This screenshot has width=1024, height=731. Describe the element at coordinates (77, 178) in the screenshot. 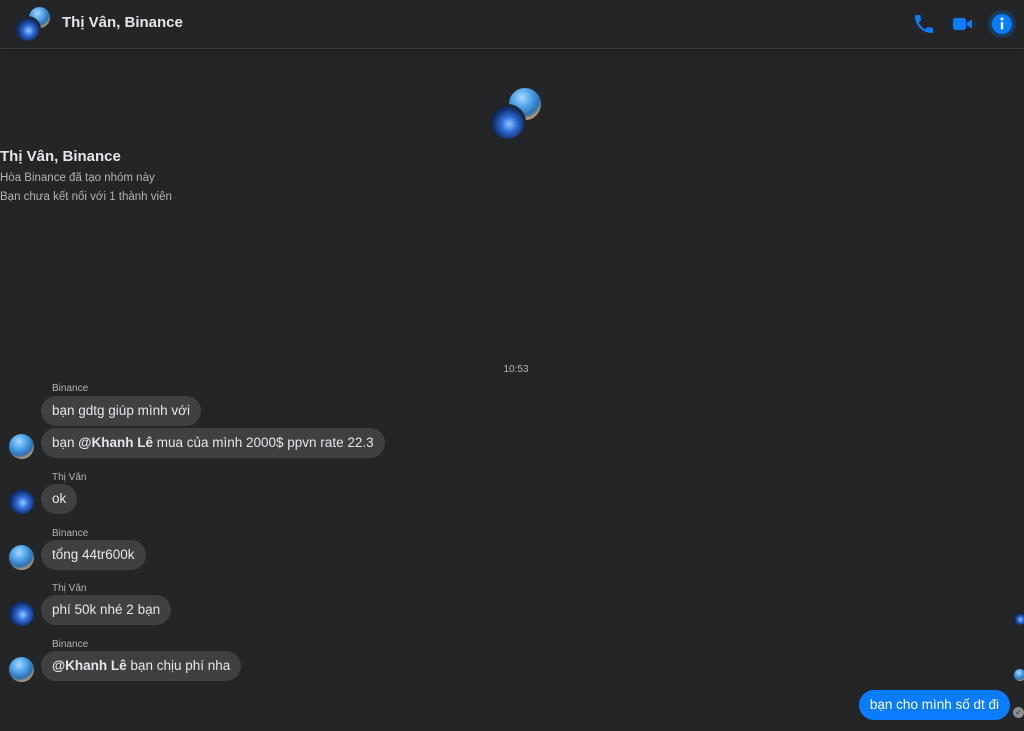

I see `intro-created-text: Hòa Binance đã tạo nhóm này` at that location.